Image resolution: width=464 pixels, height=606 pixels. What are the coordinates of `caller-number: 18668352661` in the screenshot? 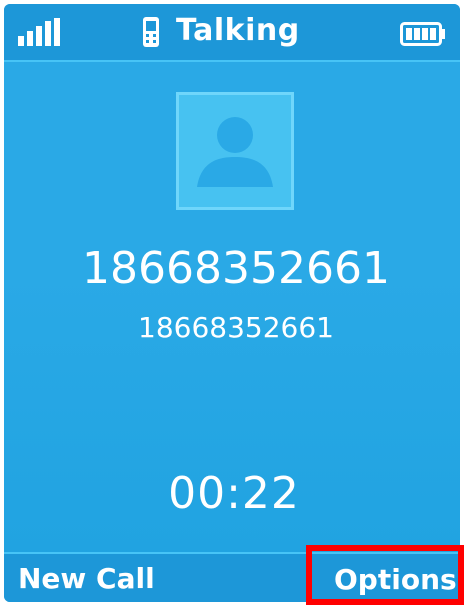 It's located at (236, 327).